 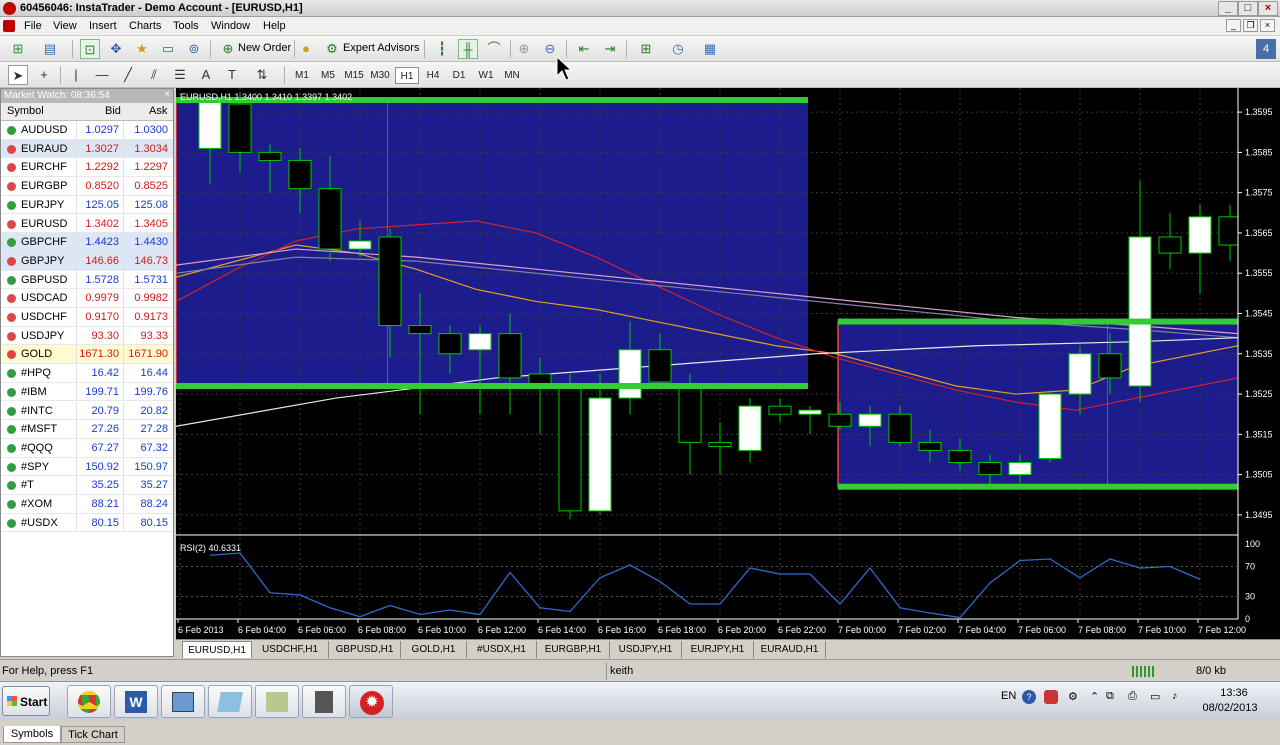 What do you see at coordinates (380, 75) in the screenshot?
I see `timeframe-m30: M30` at bounding box center [380, 75].